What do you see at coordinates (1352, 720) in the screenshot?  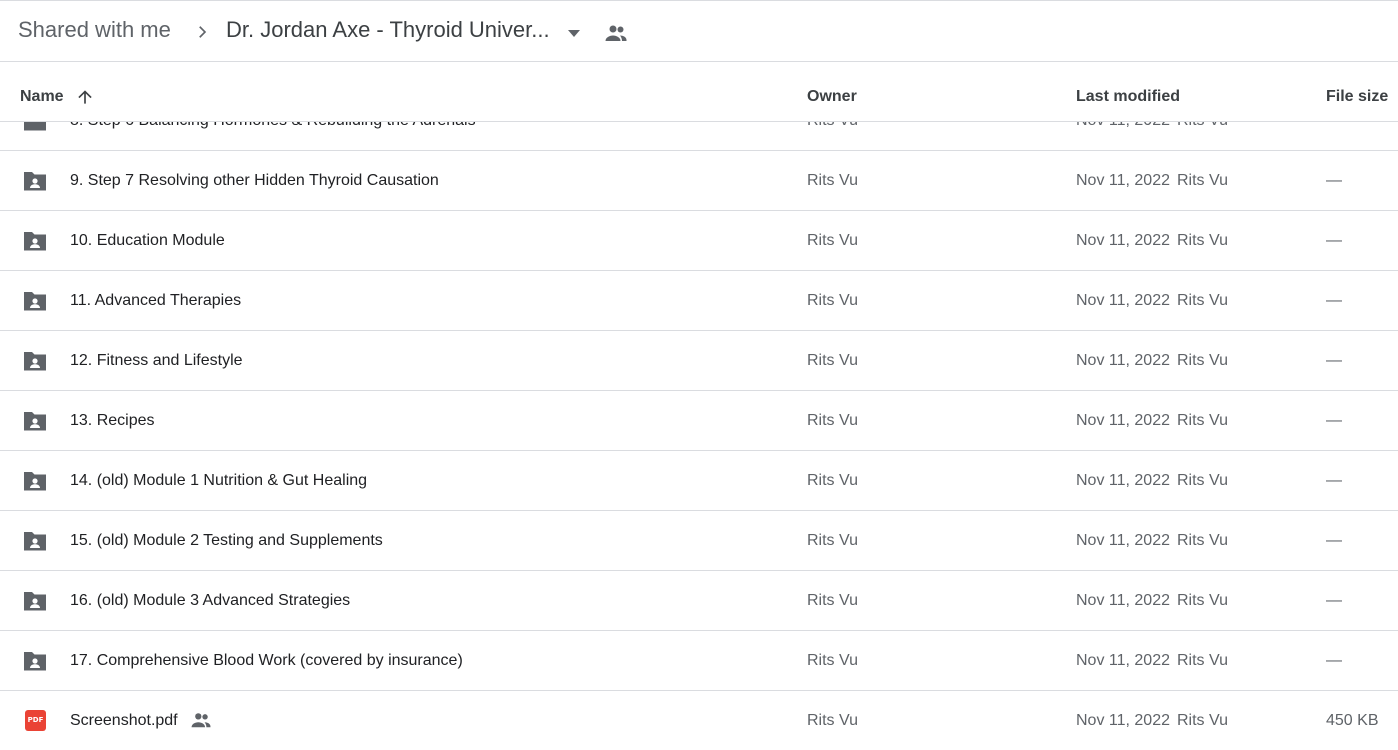 I see `file-size: 450 KB` at bounding box center [1352, 720].